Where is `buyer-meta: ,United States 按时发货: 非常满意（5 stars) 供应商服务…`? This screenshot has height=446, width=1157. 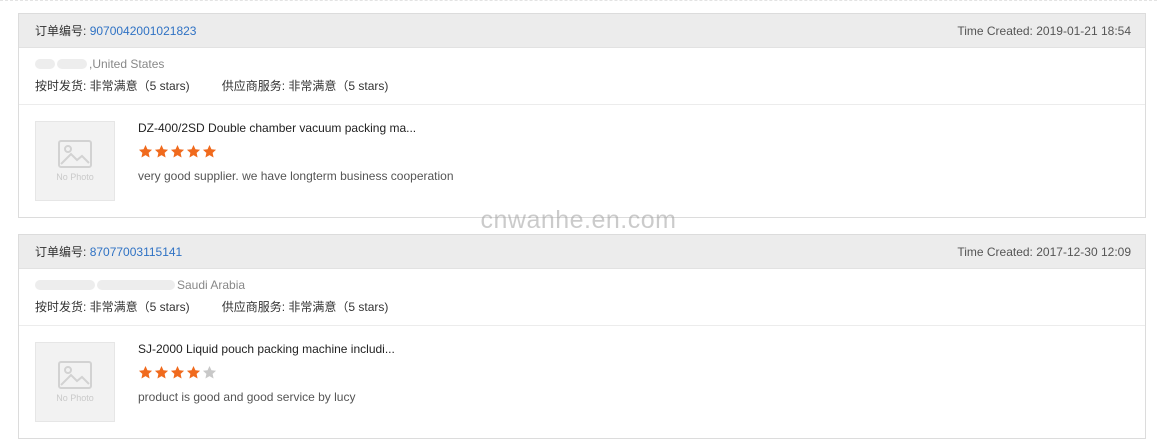 buyer-meta: ,United States 按时发货: 非常满意（5 stars) 供应商服务… is located at coordinates (582, 76).